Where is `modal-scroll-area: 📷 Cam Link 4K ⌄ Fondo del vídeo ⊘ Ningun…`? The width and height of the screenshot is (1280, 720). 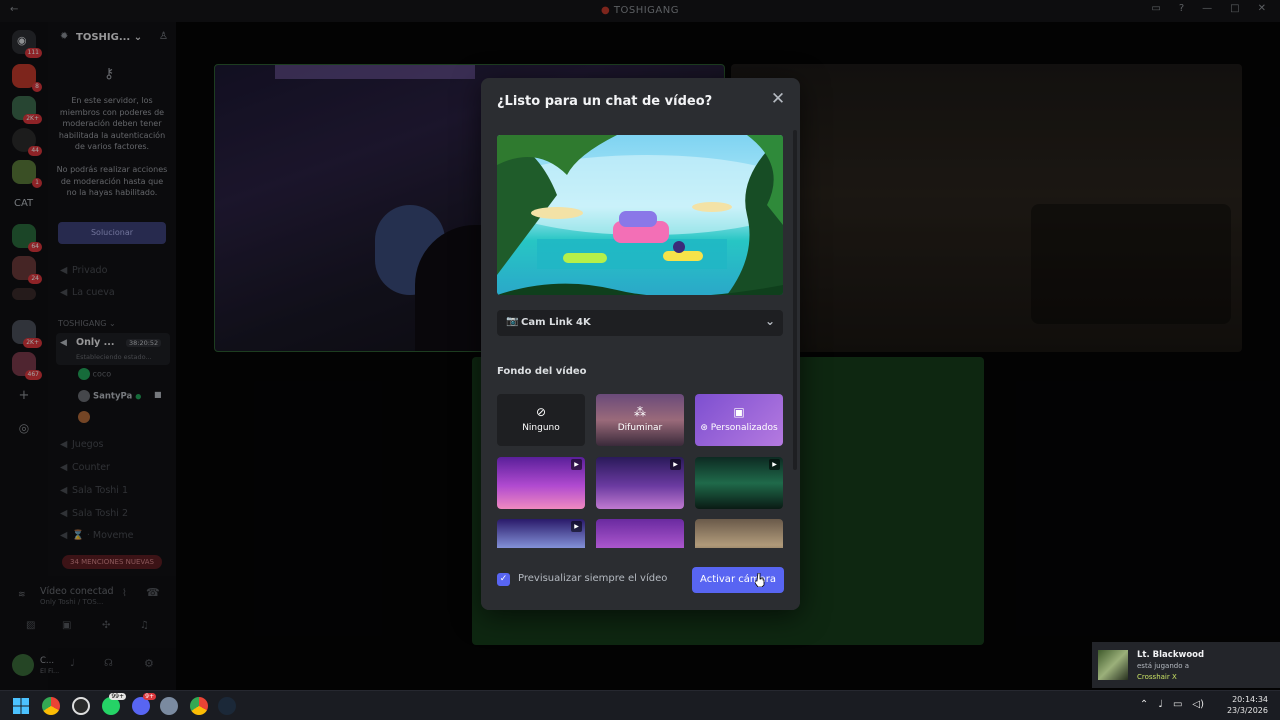
modal-scroll-area: 📷 Cam Link 4K ⌄ Fondo del vídeo ⊘ Ningun… is located at coordinates (640, 339).